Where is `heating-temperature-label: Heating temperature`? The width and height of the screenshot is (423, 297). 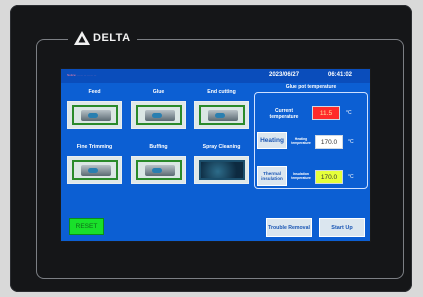
heating-temperature-label: Heating temperature is located at coordinates (301, 141).